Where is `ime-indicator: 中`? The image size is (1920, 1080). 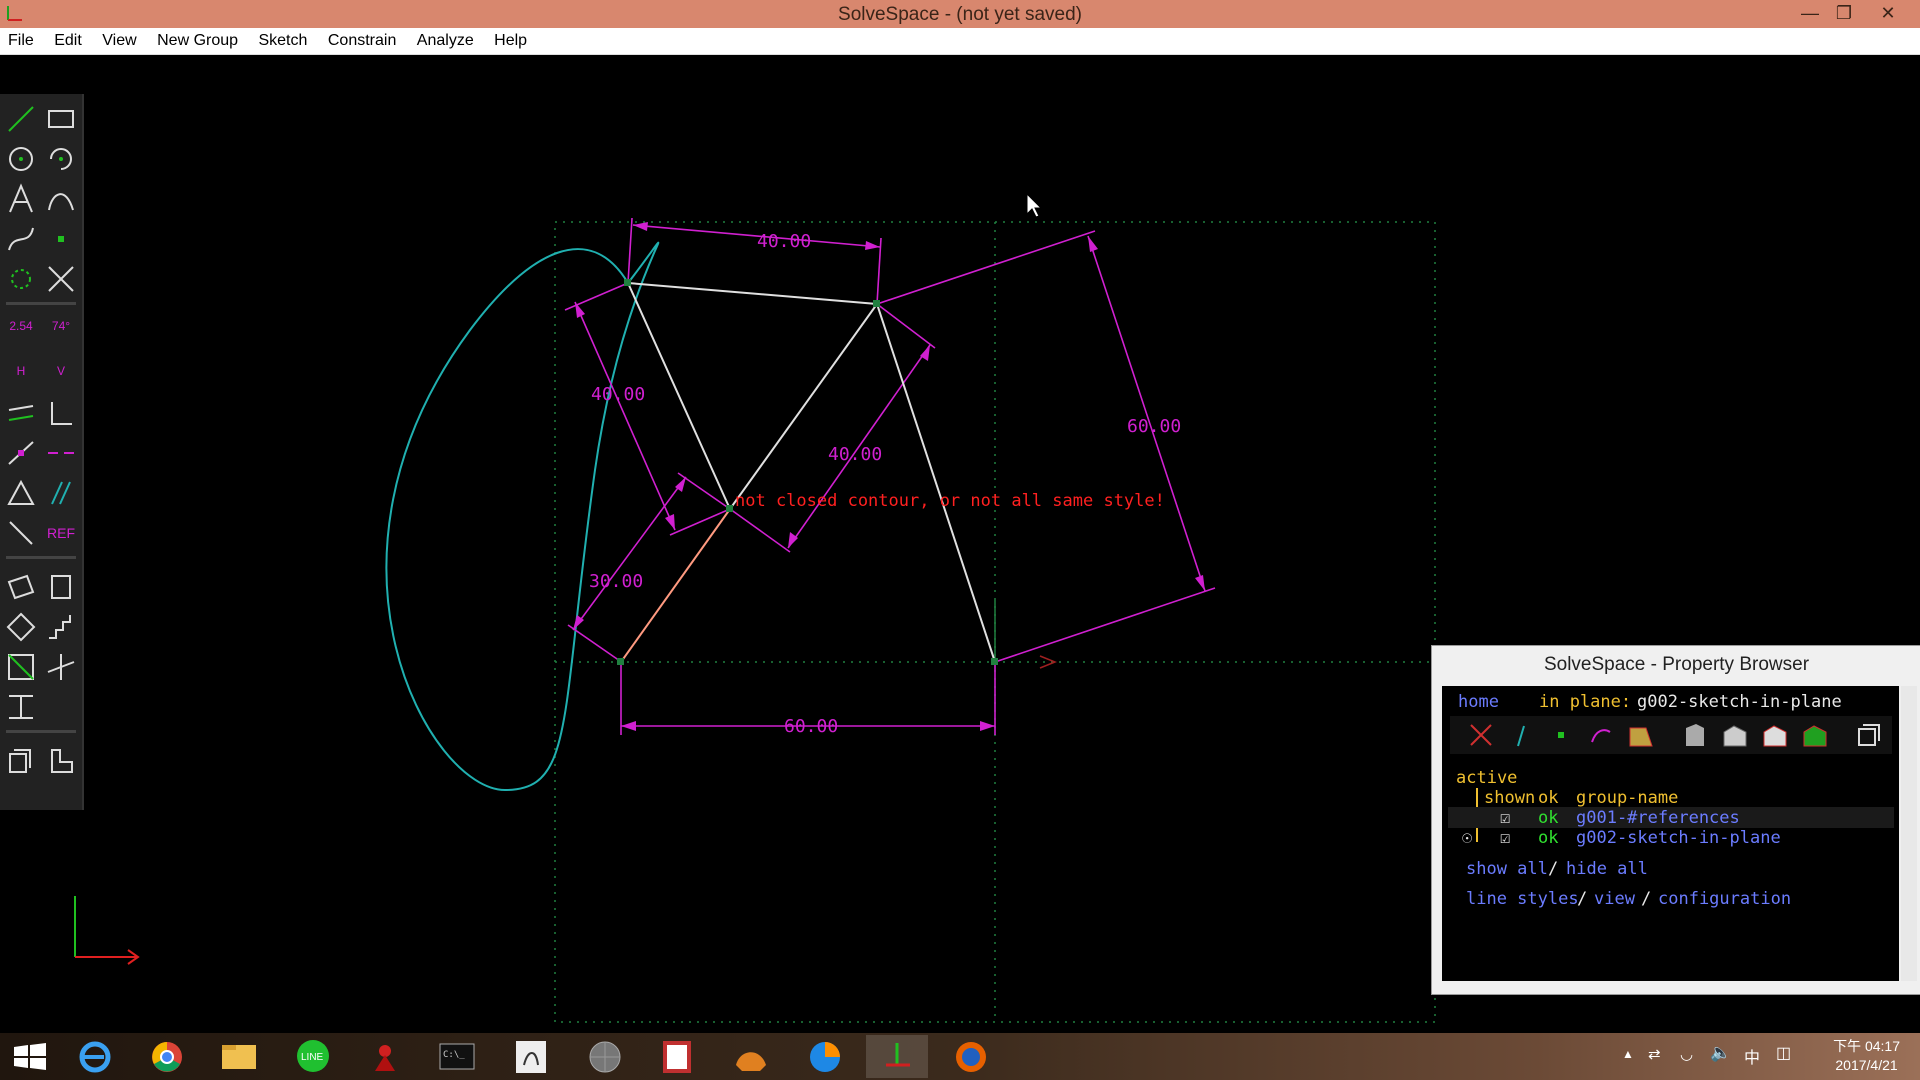 ime-indicator: 中 is located at coordinates (1752, 1056).